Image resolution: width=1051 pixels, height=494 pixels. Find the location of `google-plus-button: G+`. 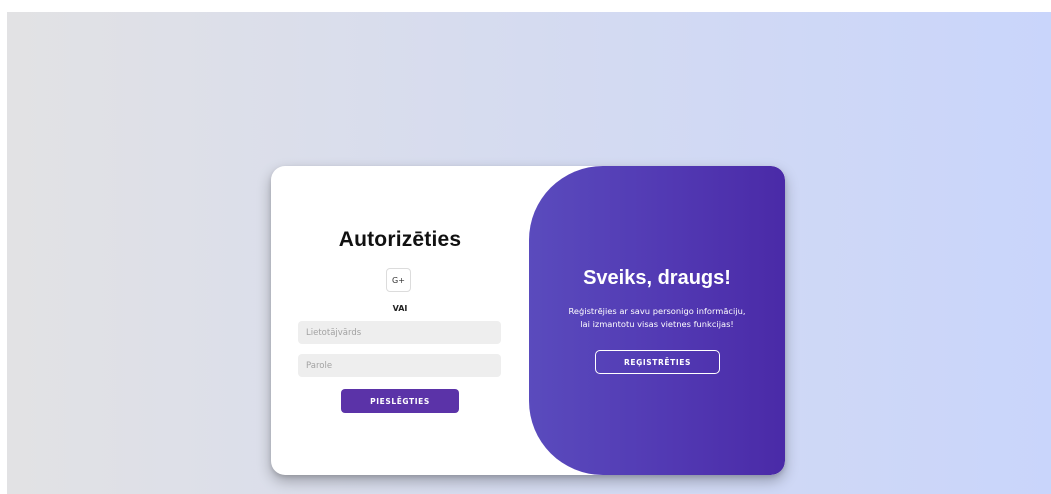

google-plus-button: G+ is located at coordinates (398, 280).